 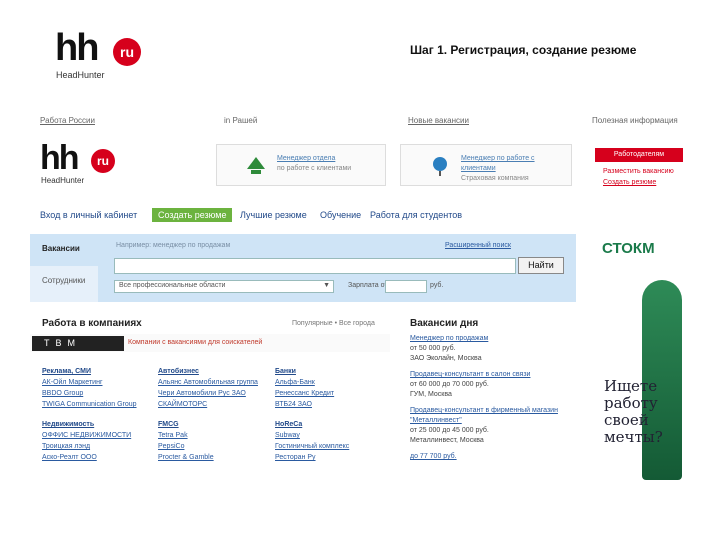 I want to click on vacancy-salary: от 50 000 руб., so click(x=433, y=348).